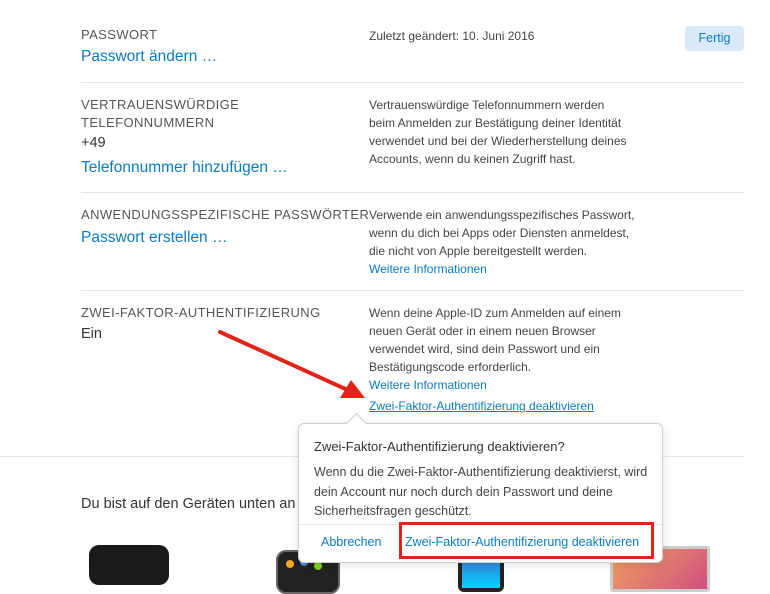 The image size is (770, 594). Describe the element at coordinates (93, 143) in the screenshot. I see `trusted-number-value: +49` at that location.